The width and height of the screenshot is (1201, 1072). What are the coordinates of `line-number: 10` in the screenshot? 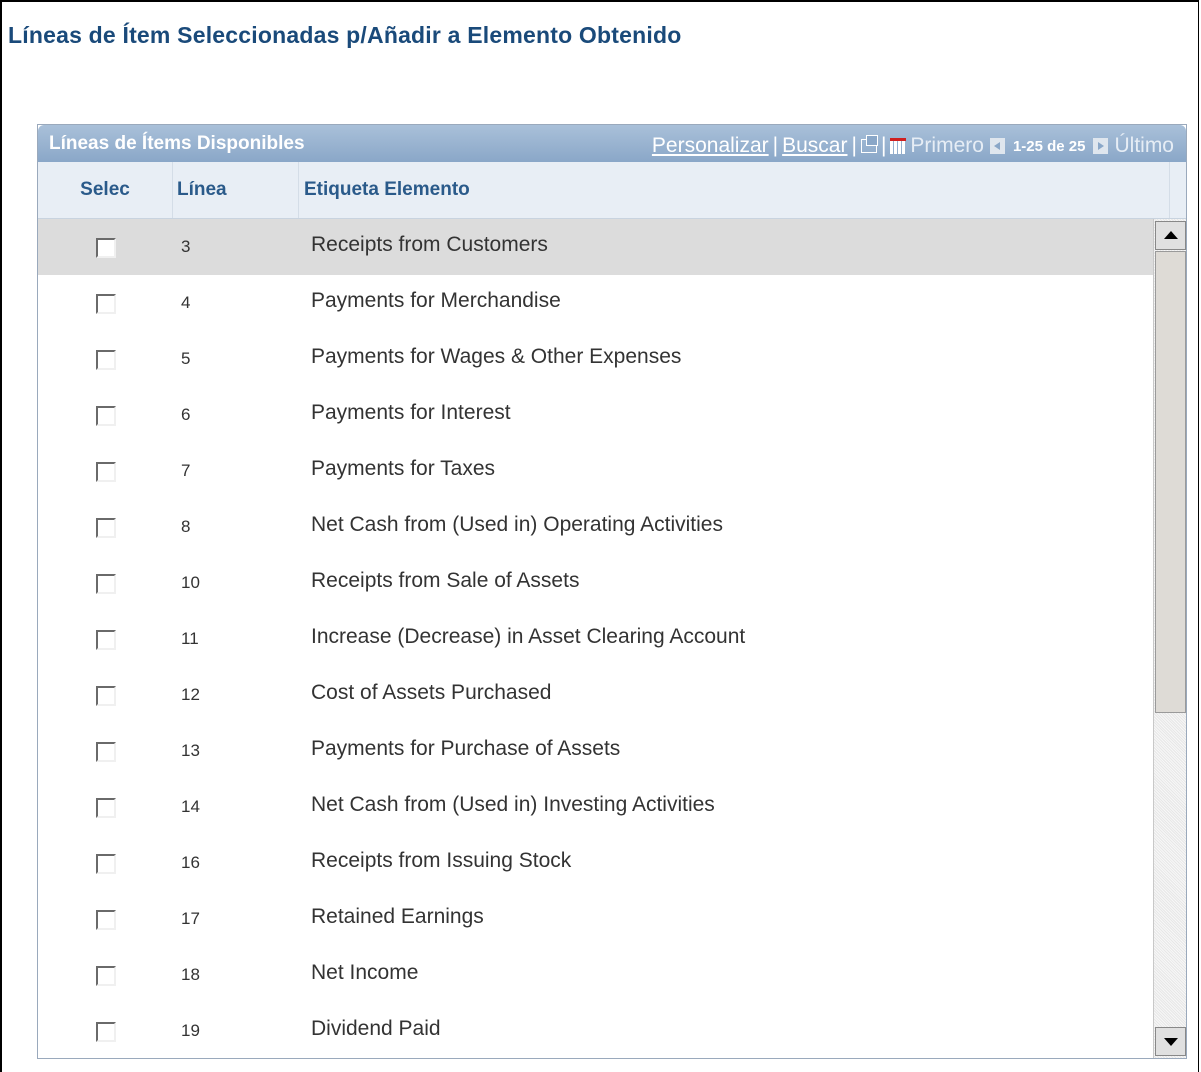 It's located at (190, 582).